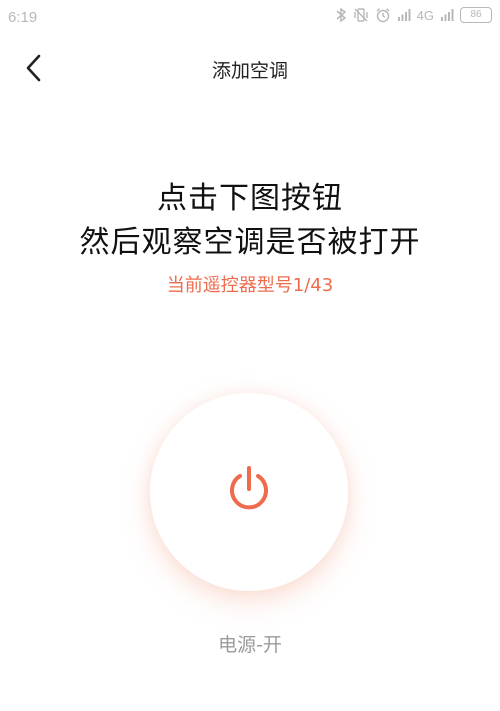 The height and width of the screenshot is (711, 500). Describe the element at coordinates (404, 15) in the screenshot. I see `signal-icon` at that location.